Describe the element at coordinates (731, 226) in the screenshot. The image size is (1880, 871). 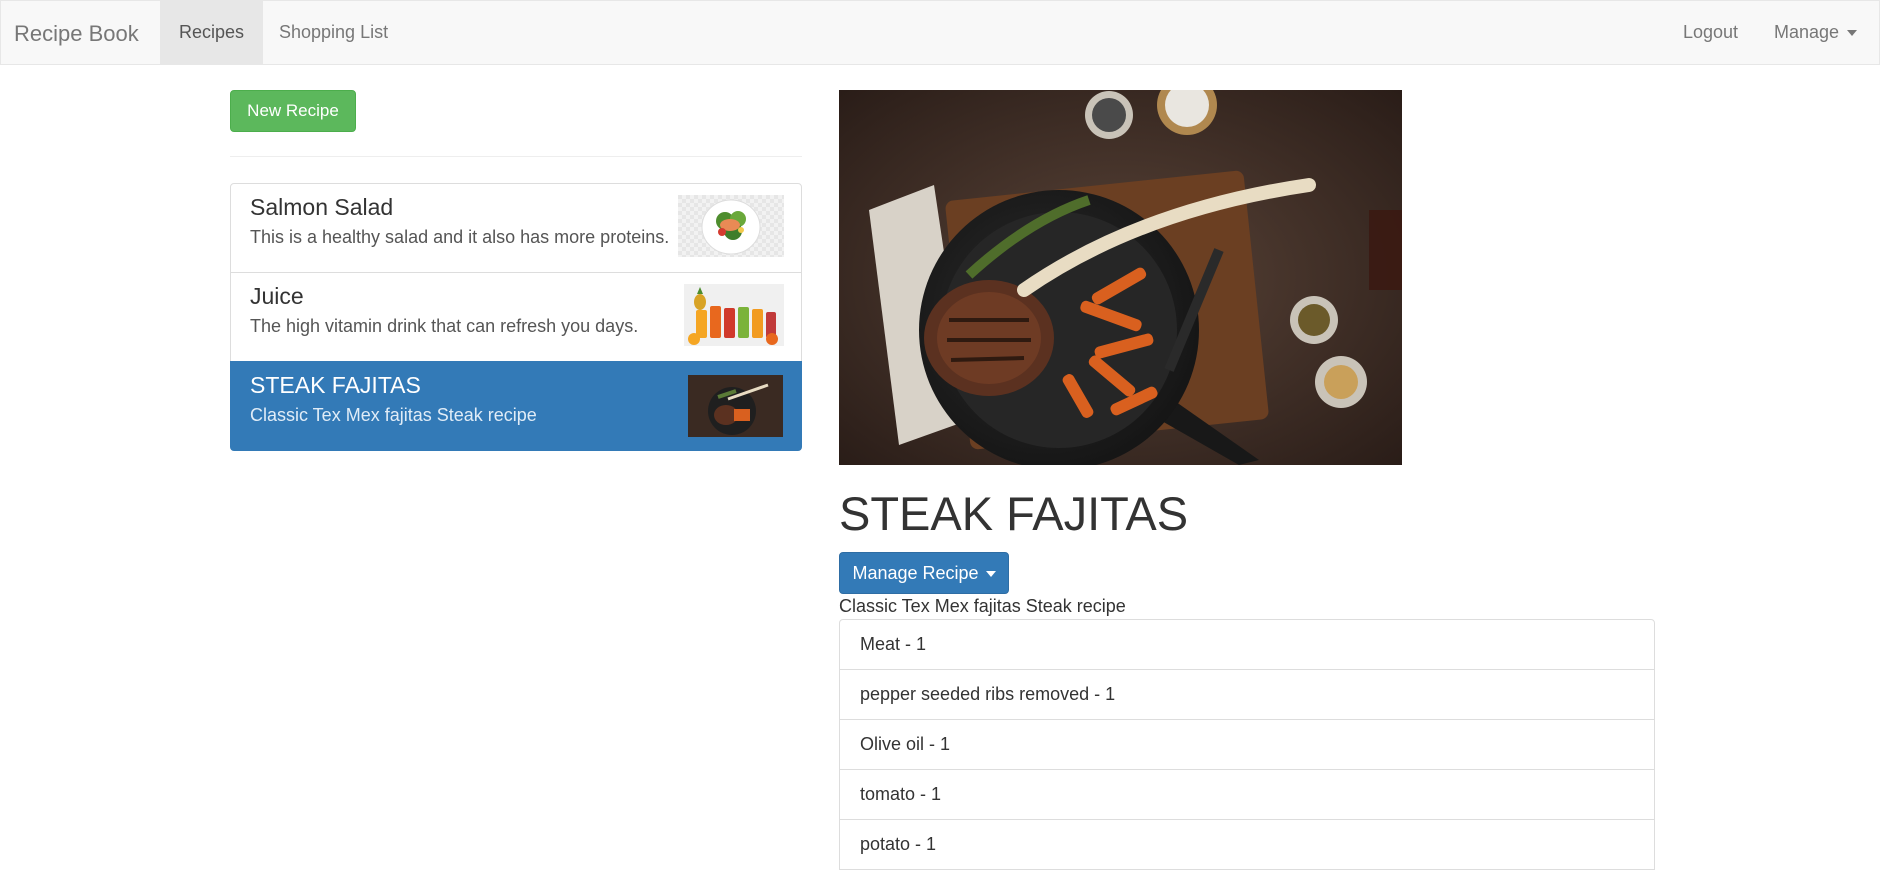
I see `recipe-thumbnail-salmon-salad` at that location.